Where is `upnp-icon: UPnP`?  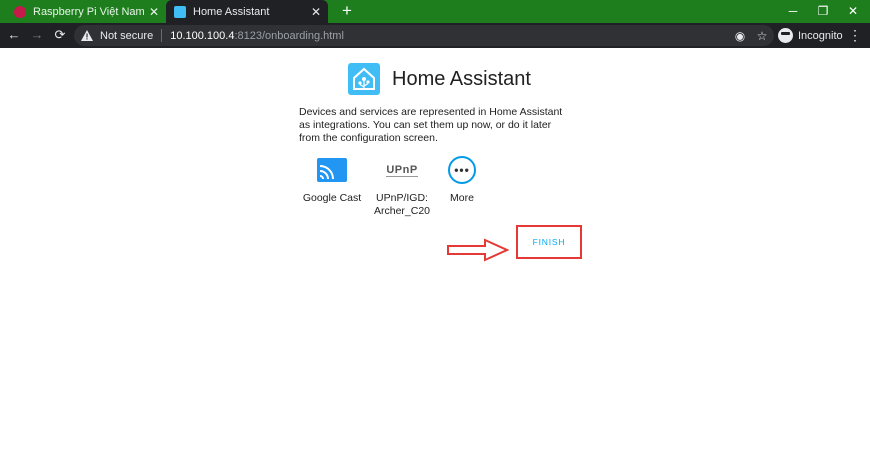 upnp-icon: UPnP is located at coordinates (402, 170).